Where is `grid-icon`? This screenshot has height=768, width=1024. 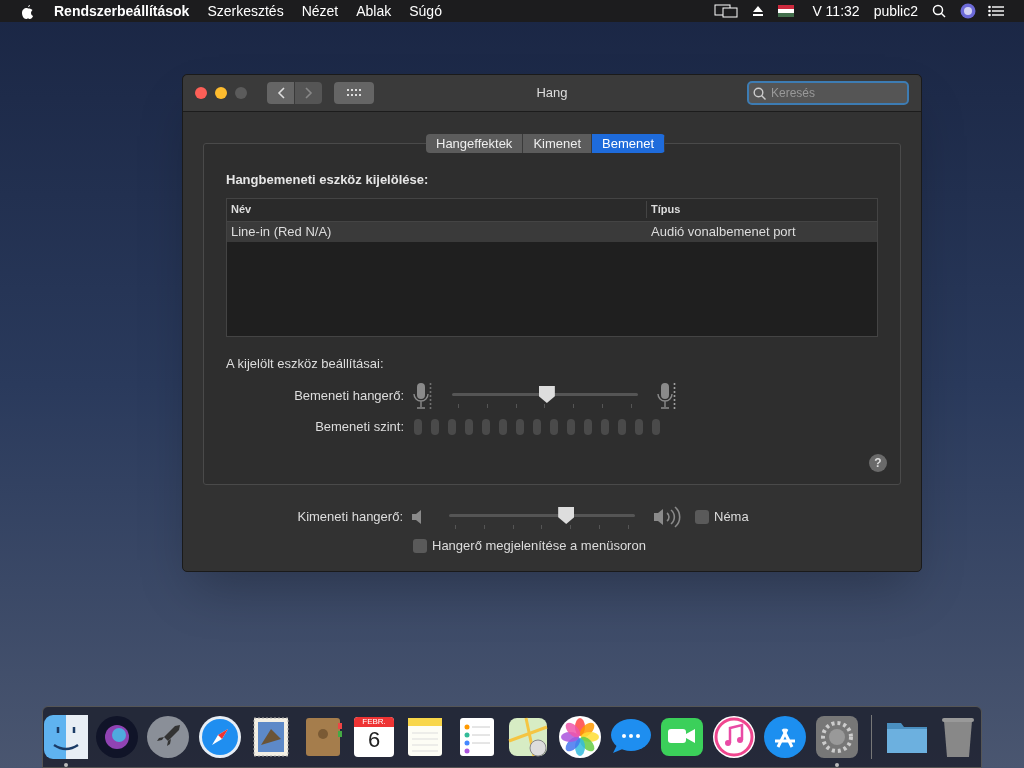 grid-icon is located at coordinates (354, 93).